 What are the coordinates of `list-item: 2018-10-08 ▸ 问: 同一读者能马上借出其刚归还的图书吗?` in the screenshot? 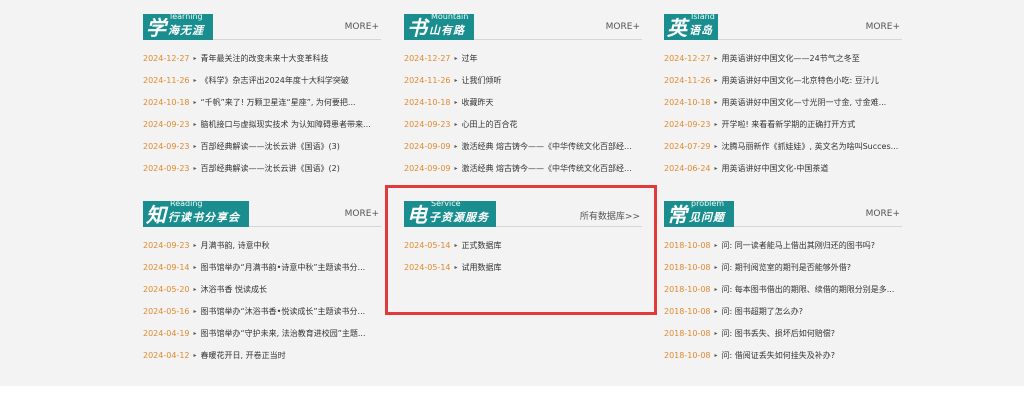 It's located at (783, 245).